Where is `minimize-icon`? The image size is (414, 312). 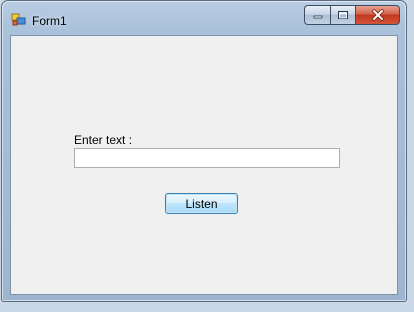
minimize-icon is located at coordinates (317, 17).